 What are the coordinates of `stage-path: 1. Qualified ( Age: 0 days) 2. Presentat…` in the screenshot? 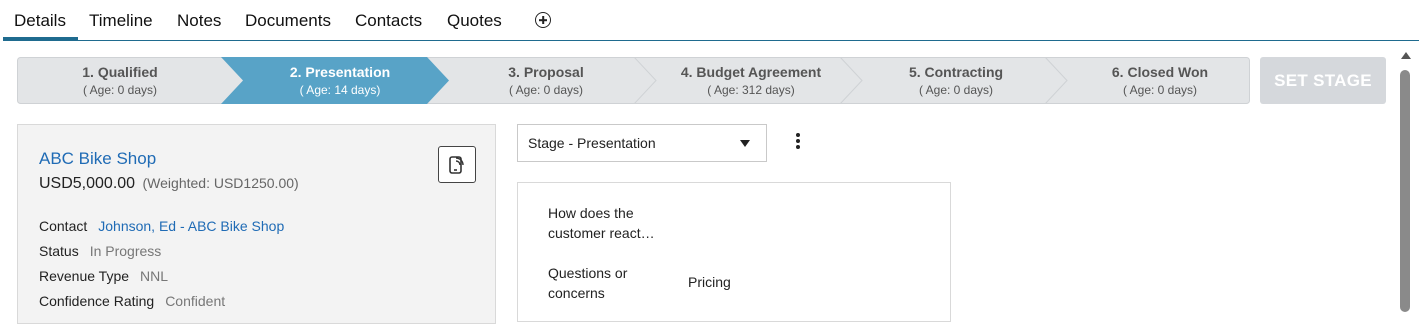 It's located at (633, 80).